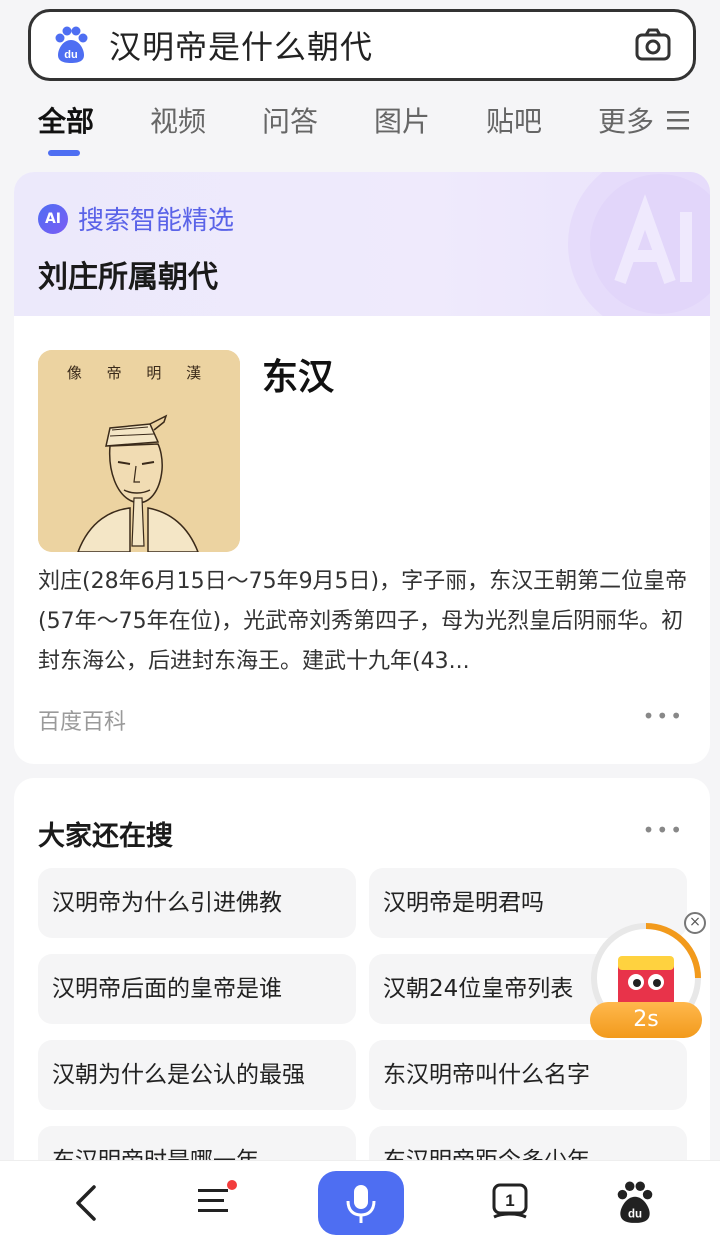  Describe the element at coordinates (86, 1203) in the screenshot. I see `back-icon` at that location.